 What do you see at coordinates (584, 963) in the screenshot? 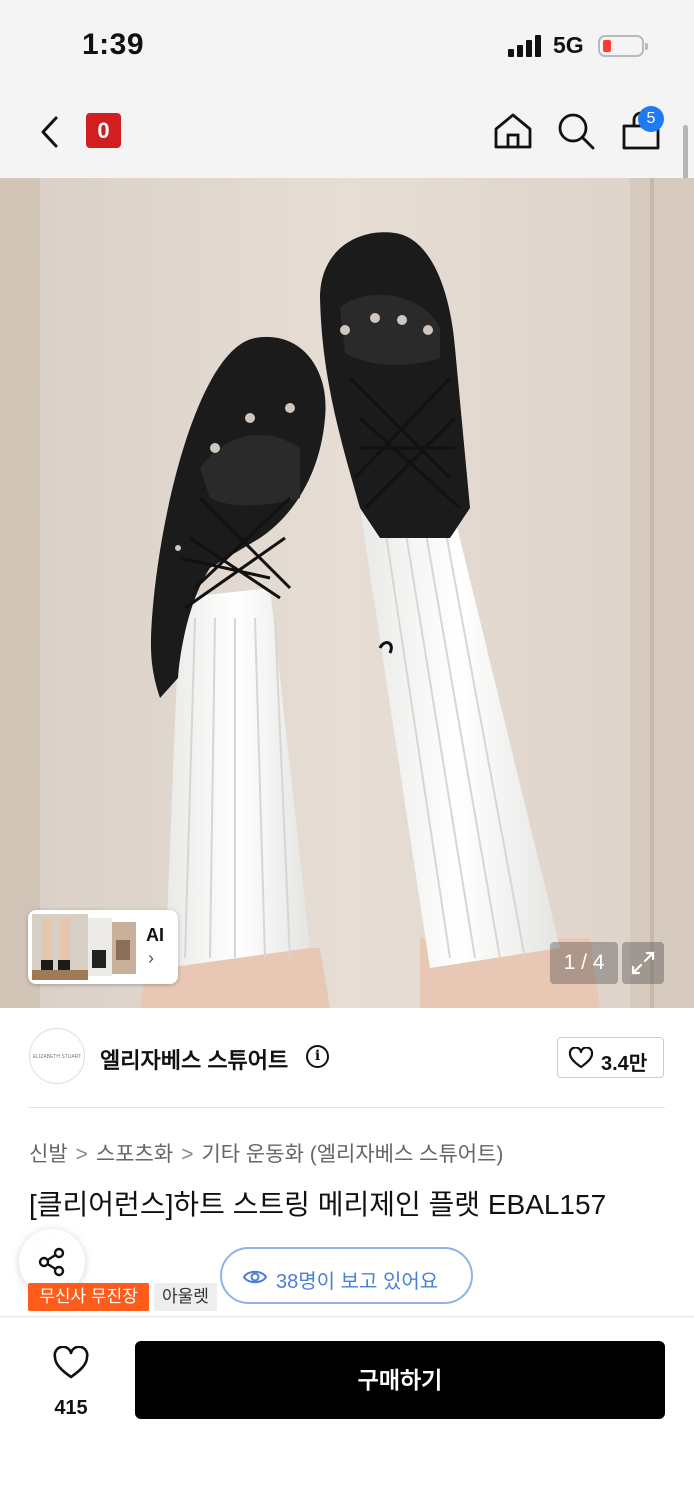
I see `image-counter: 1 / 4` at bounding box center [584, 963].